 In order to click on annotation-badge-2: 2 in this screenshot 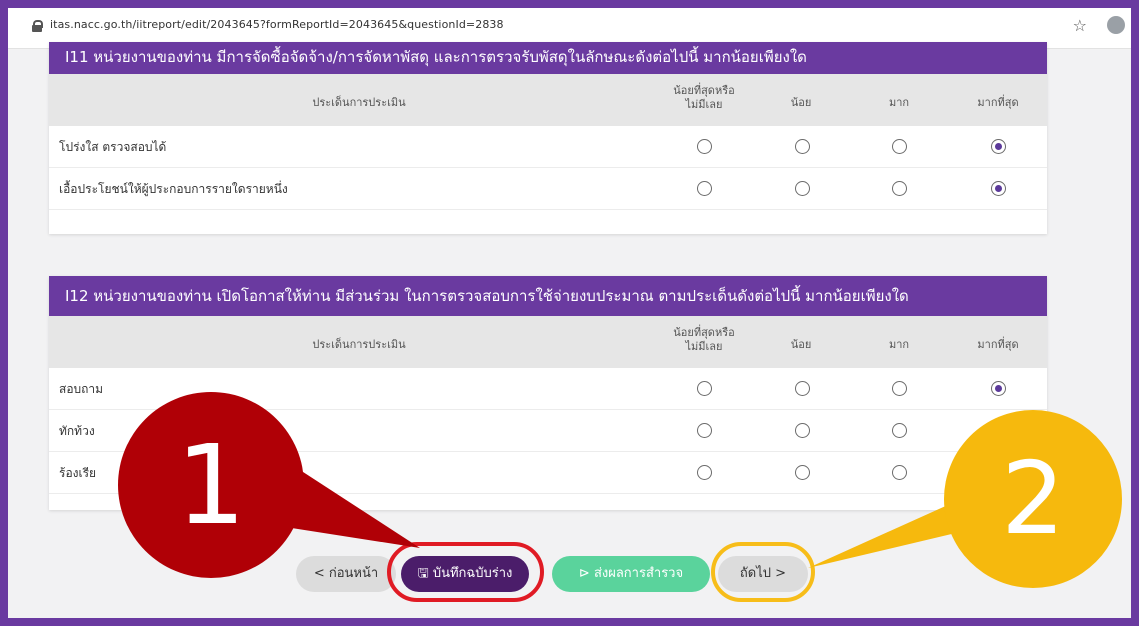, I will do `click(1033, 499)`.